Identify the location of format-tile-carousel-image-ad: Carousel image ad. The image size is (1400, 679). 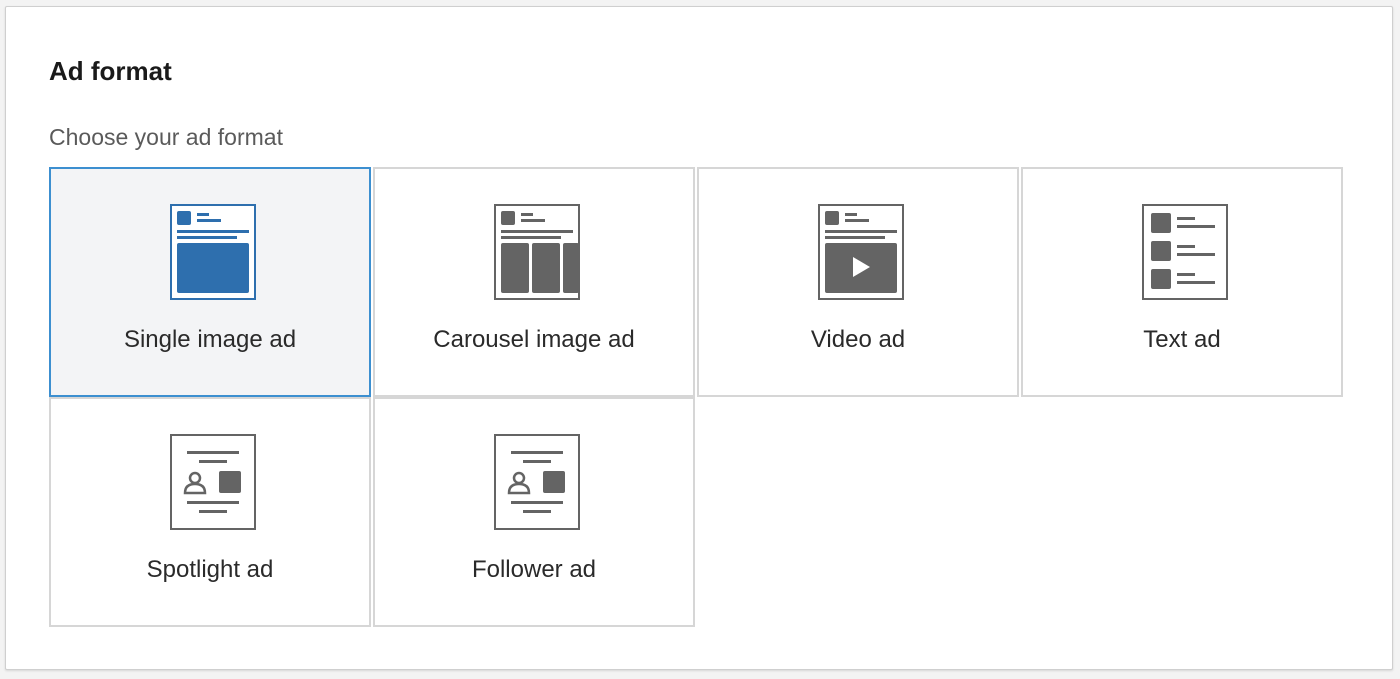
(534, 282).